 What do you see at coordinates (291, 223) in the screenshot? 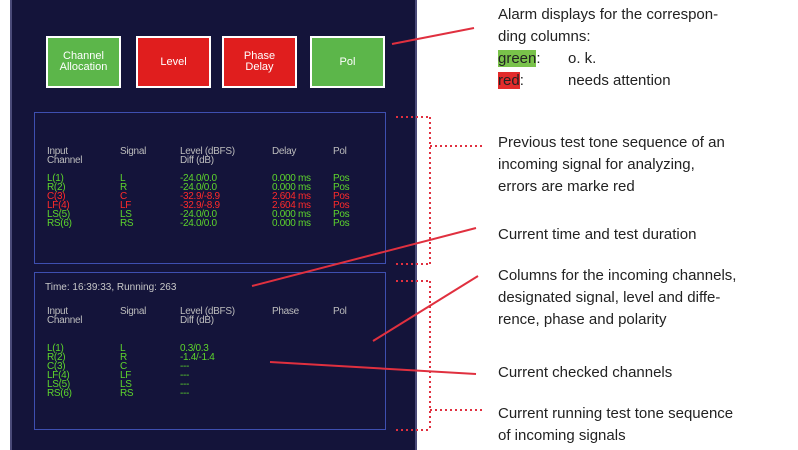
I see `prev-cell-delay: 0.000 ms` at bounding box center [291, 223].